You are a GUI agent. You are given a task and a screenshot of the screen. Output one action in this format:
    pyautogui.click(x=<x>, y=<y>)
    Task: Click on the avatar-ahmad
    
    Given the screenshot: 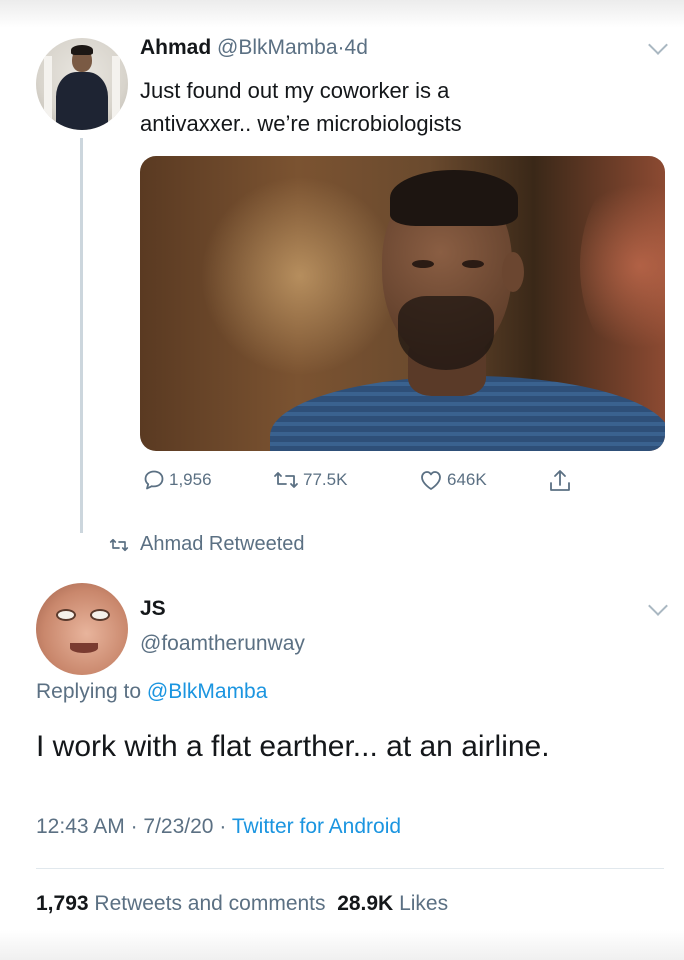 What is the action you would take?
    pyautogui.click(x=82, y=84)
    